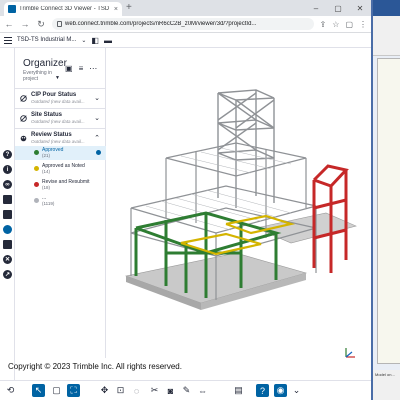 The height and width of the screenshot is (400, 400). What do you see at coordinates (104, 390) in the screenshot?
I see `pan-icon: ✥` at bounding box center [104, 390].